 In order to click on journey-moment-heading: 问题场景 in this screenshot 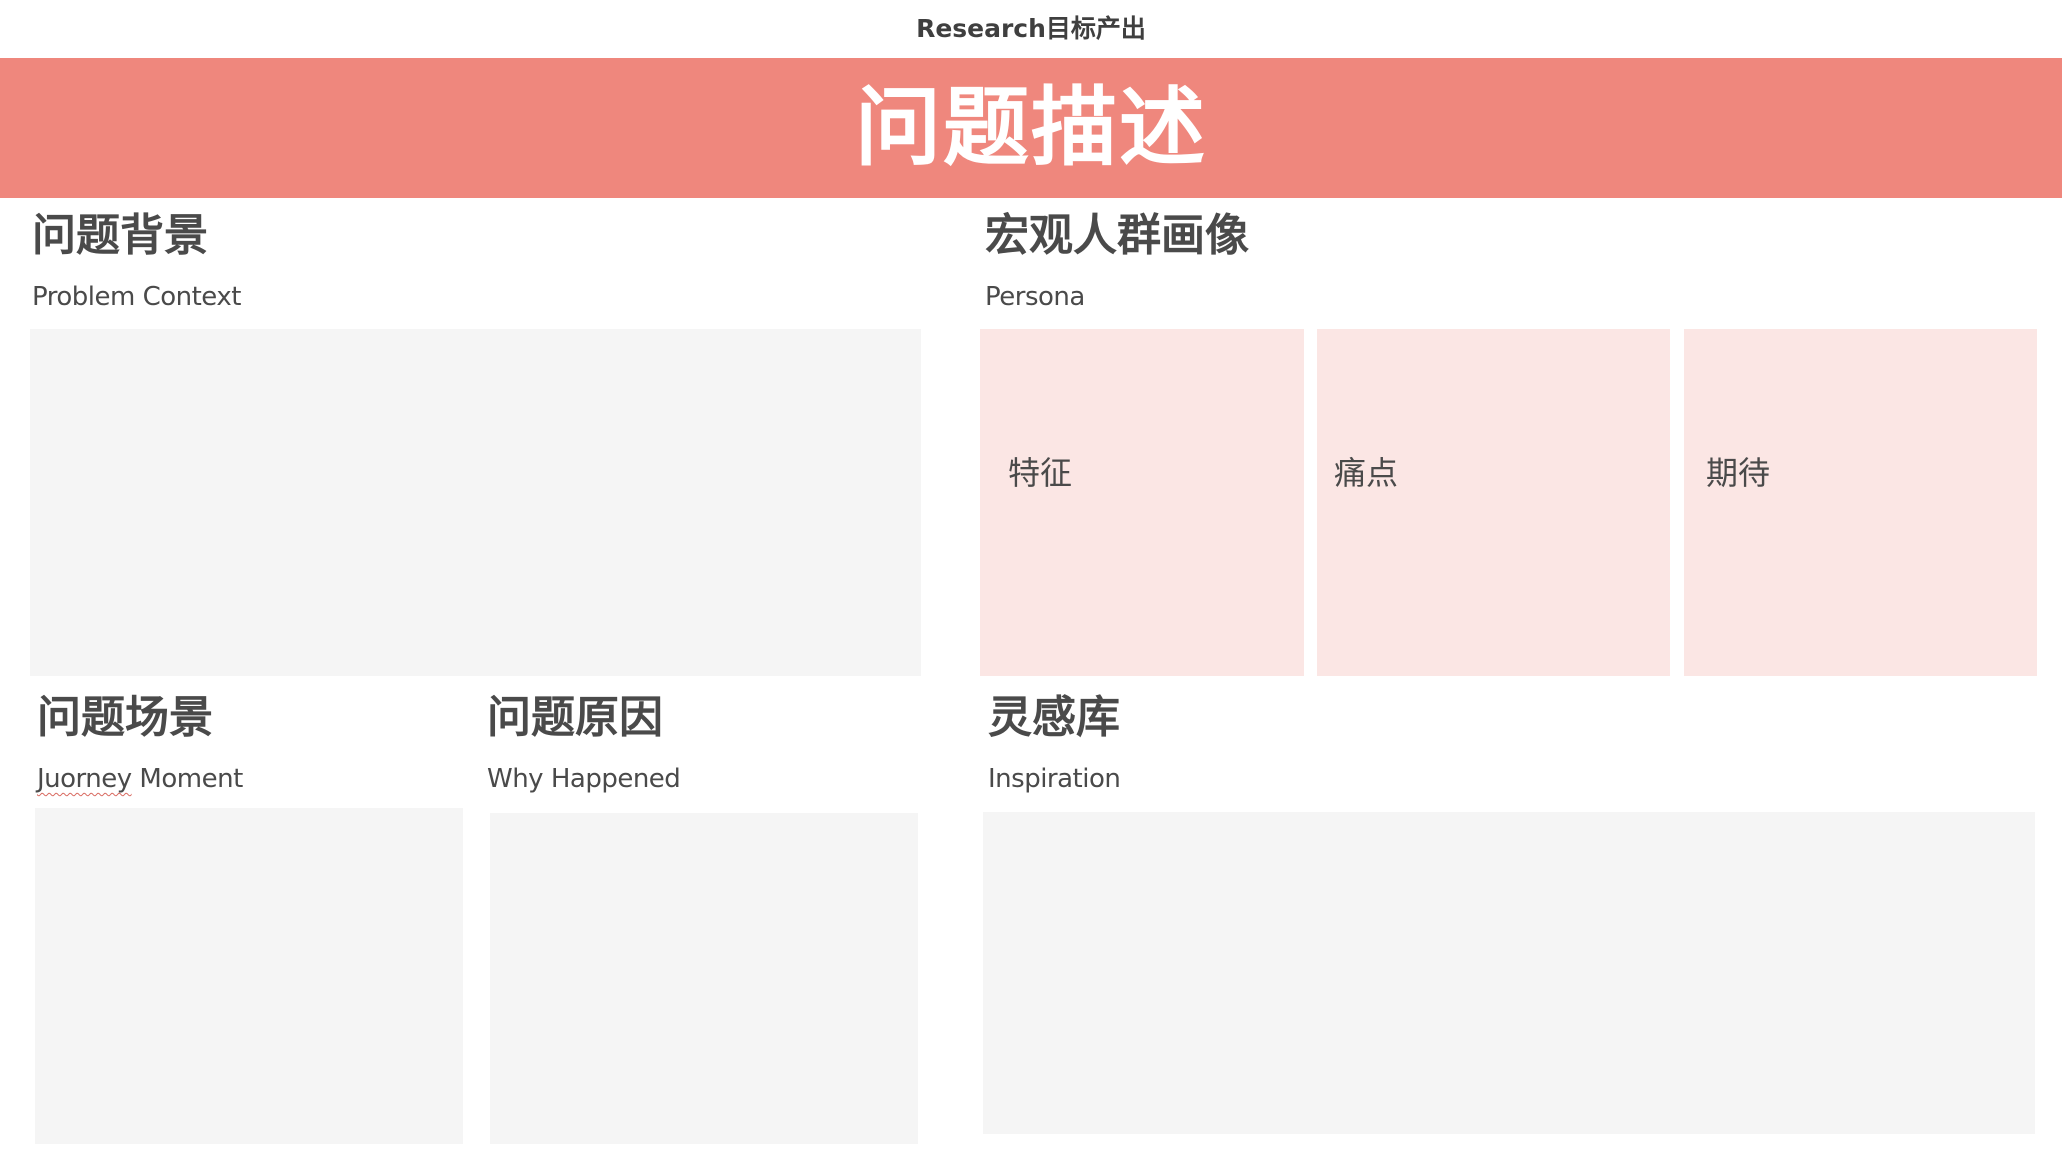, I will do `click(125, 717)`.